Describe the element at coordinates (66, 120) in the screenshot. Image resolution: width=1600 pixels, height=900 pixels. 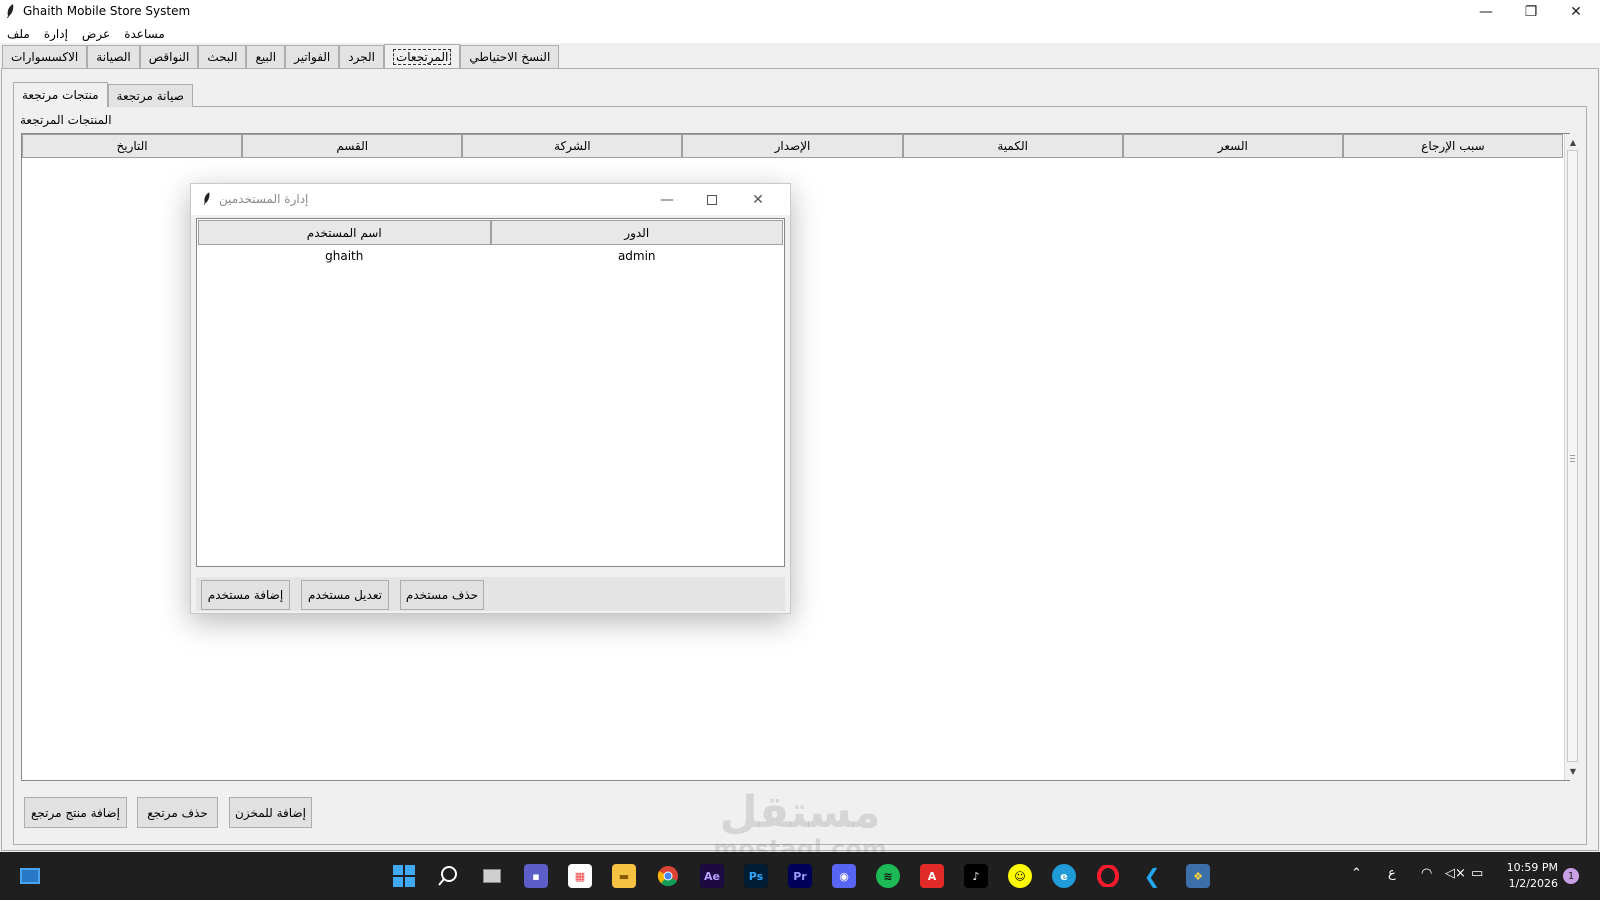
I see `group-label: المنتجات المرتجعة` at that location.